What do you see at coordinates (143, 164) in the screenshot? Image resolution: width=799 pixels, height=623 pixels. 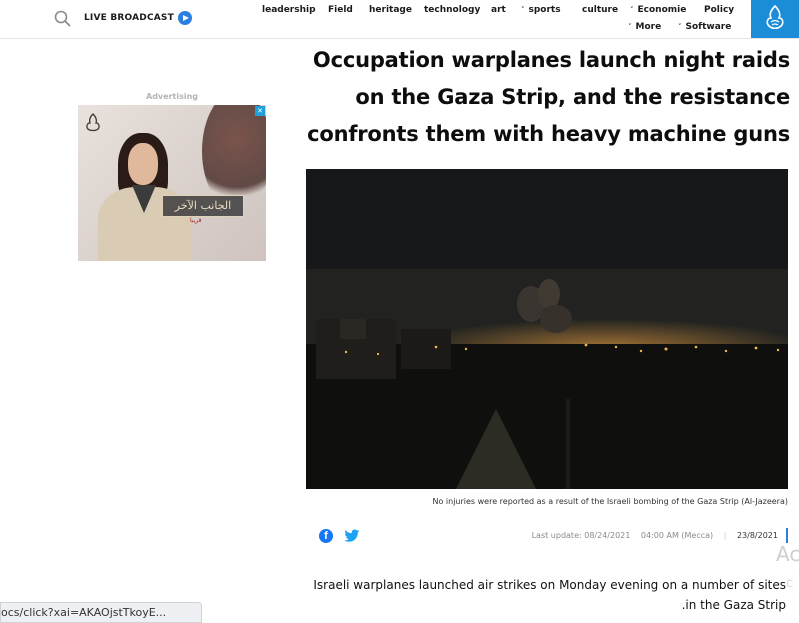 I see `ad-presenter-face` at bounding box center [143, 164].